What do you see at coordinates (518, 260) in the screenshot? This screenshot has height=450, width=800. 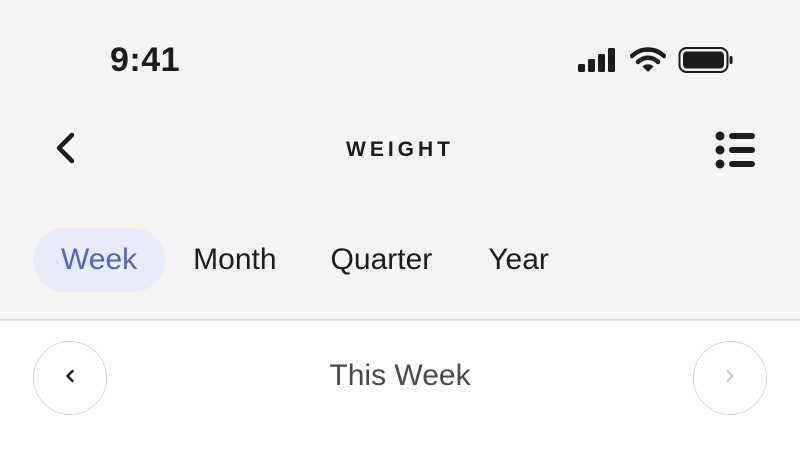 I see `tab-year: Year` at bounding box center [518, 260].